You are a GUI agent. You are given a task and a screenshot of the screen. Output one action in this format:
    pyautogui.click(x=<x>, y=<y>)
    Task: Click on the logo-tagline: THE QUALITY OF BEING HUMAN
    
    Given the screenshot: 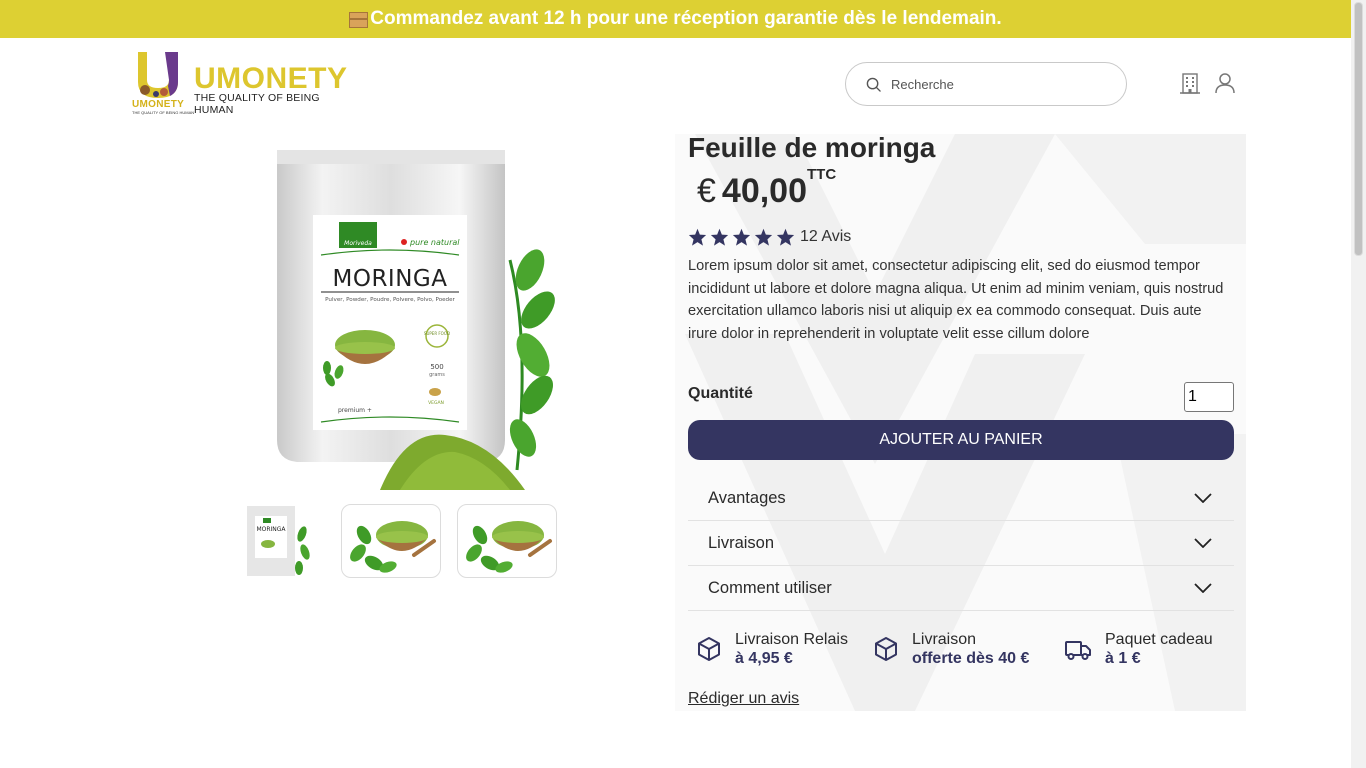 What is the action you would take?
    pyautogui.click(x=257, y=104)
    